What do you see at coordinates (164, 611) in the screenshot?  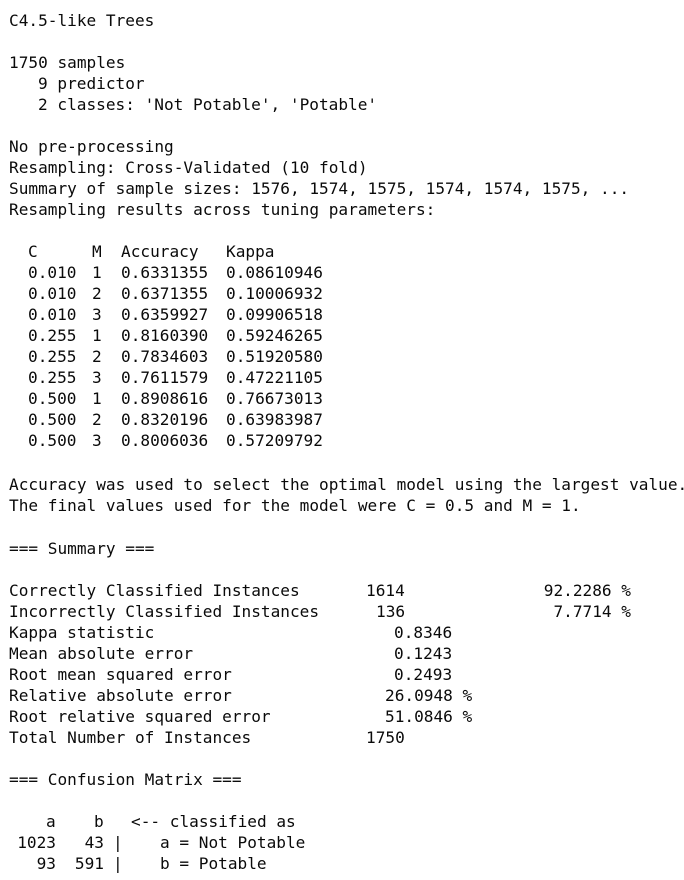 I see `summary-label: Incorrectly Classified Instances` at bounding box center [164, 611].